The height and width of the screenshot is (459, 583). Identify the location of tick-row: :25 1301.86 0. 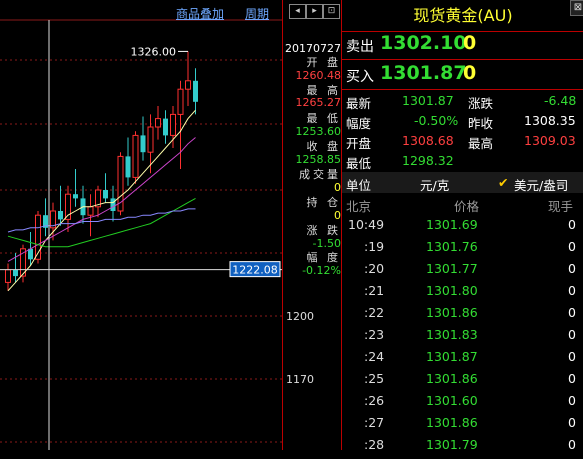
(462, 382).